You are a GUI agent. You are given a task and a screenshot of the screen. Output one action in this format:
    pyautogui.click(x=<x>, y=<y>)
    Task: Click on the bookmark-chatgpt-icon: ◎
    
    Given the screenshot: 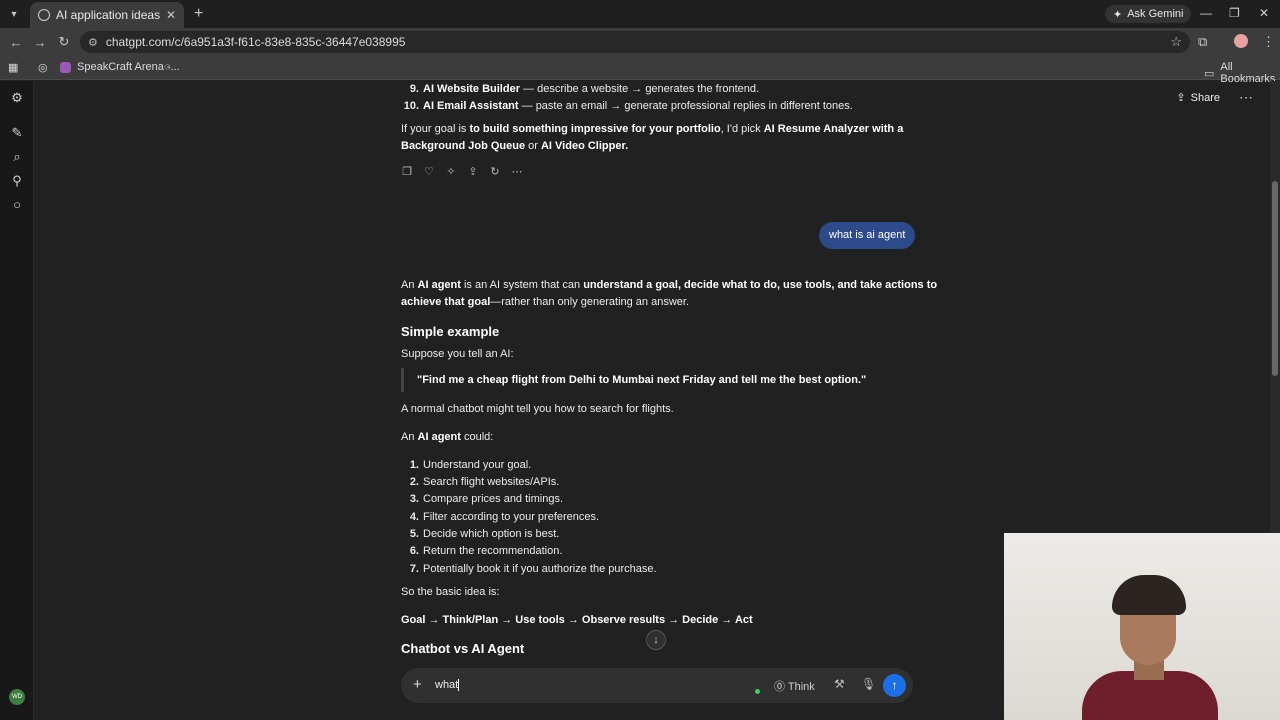 What is the action you would take?
    pyautogui.click(x=43, y=67)
    